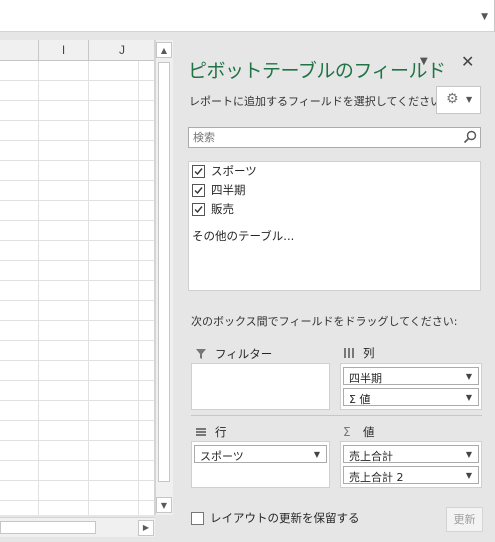 This screenshot has width=495, height=542. Describe the element at coordinates (201, 354) in the screenshot. I see `filter-icon` at that location.